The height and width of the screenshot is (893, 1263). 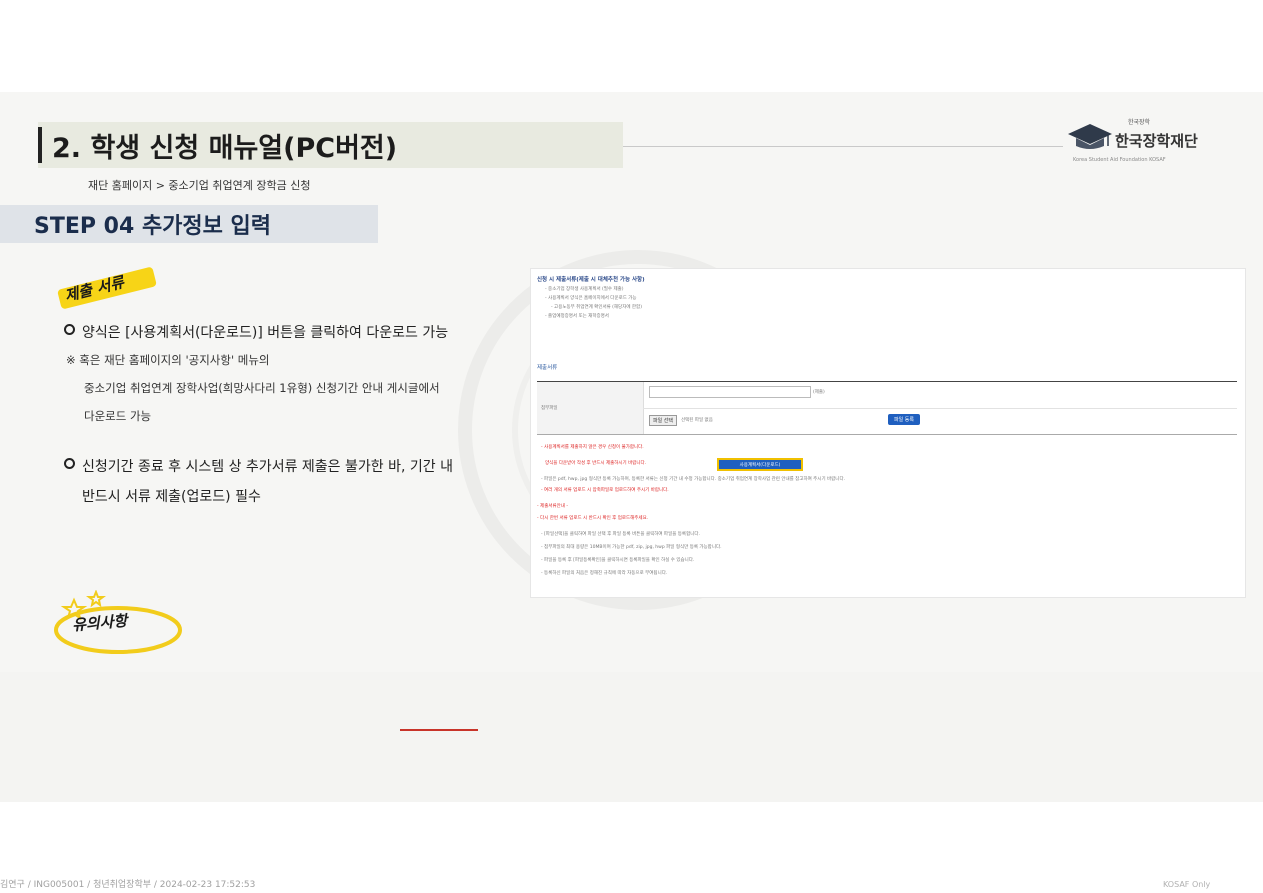 What do you see at coordinates (153, 226) in the screenshot?
I see `step-title: STEP 04 추가정보 입력` at bounding box center [153, 226].